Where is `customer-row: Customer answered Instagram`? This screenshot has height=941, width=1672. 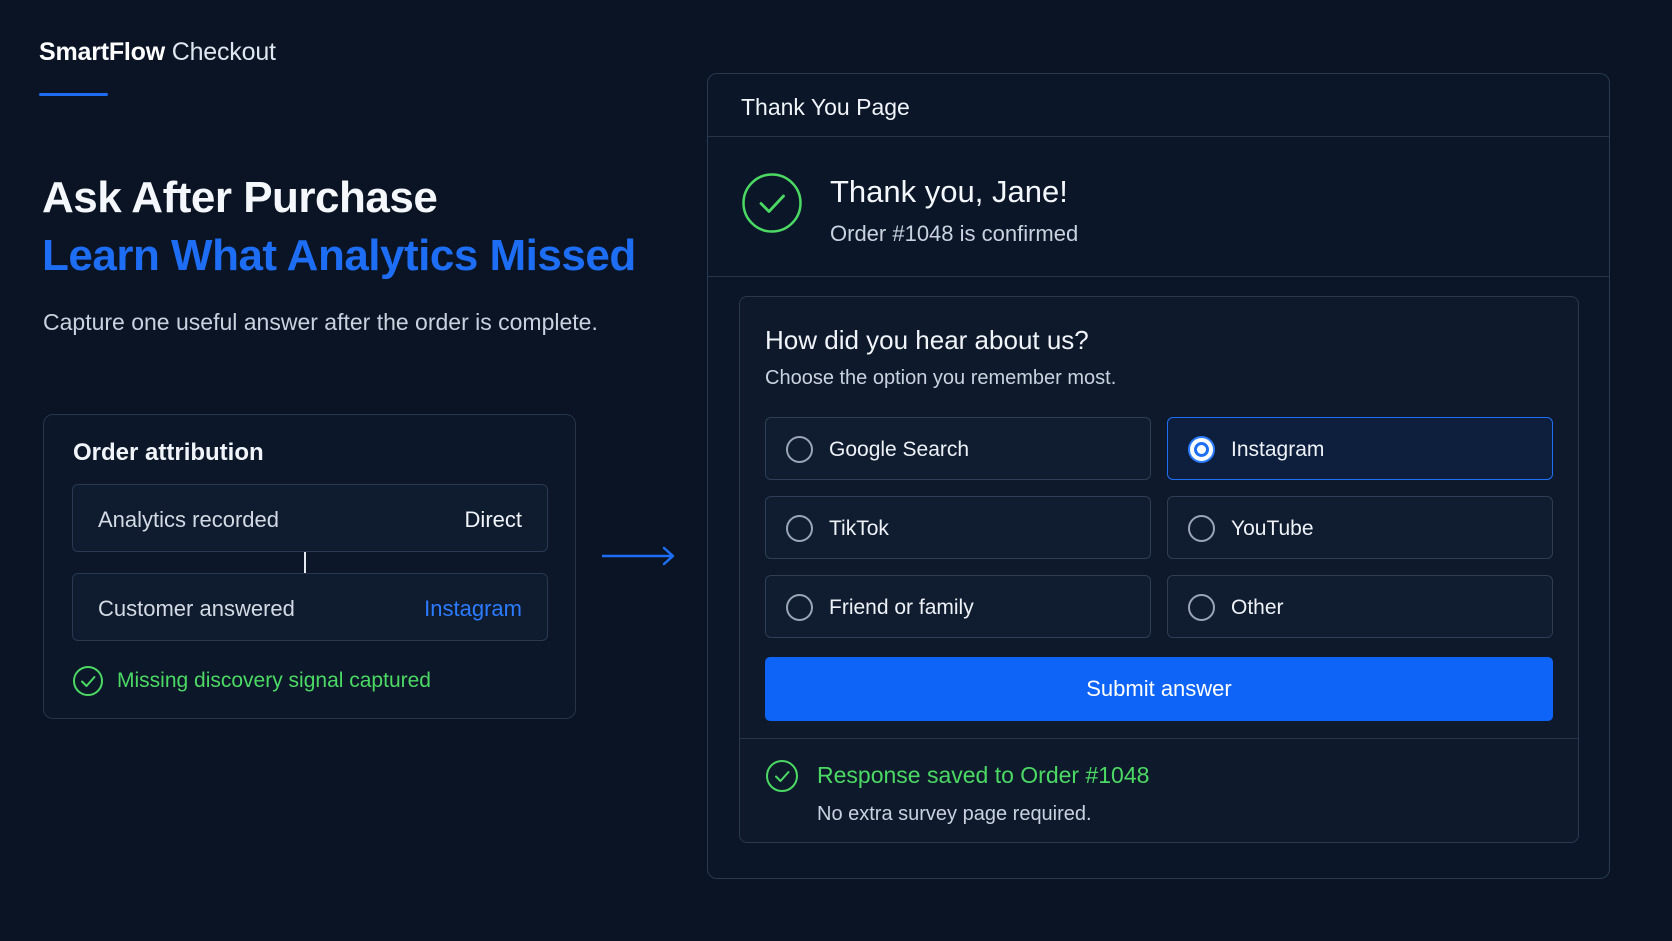 customer-row: Customer answered Instagram is located at coordinates (310, 607).